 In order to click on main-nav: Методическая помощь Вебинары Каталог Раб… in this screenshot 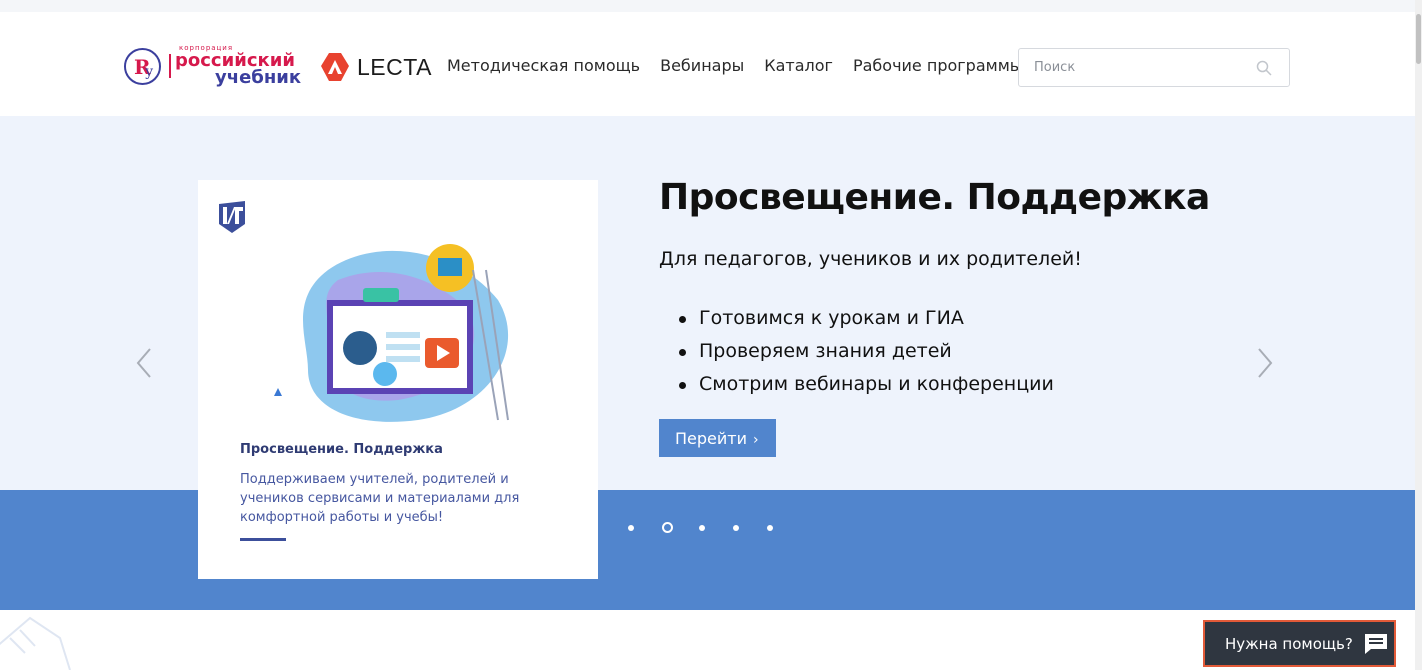, I will do `click(734, 65)`.